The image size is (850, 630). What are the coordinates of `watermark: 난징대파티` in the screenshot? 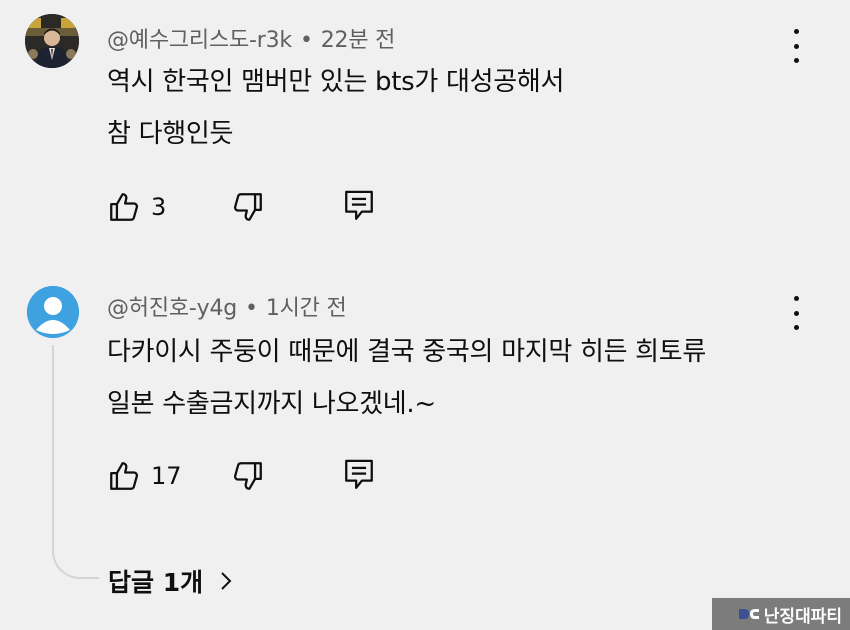 It's located at (781, 614).